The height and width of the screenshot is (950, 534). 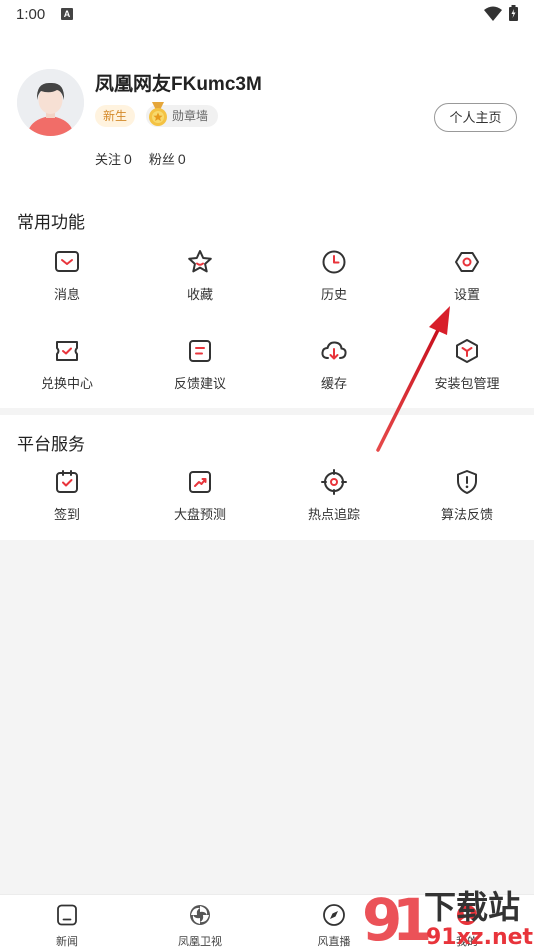 I want to click on watermark-main-text: 下载站, so click(x=472, y=907).